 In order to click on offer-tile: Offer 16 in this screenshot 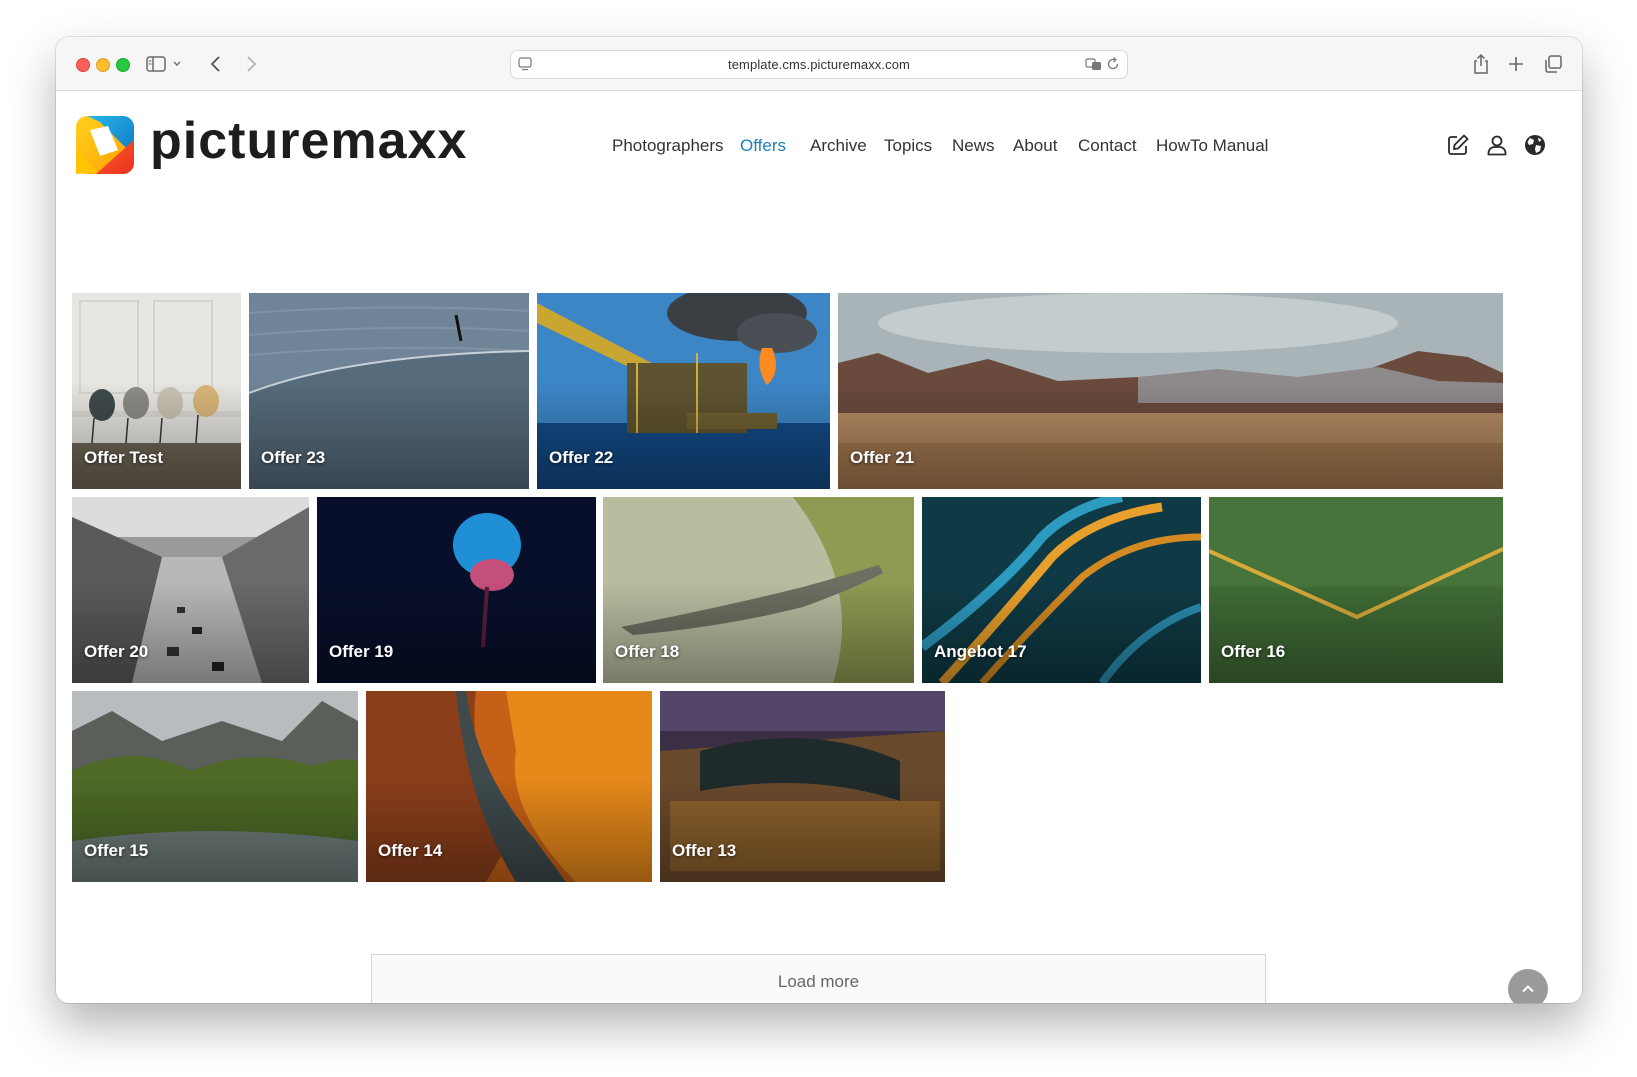, I will do `click(1356, 590)`.